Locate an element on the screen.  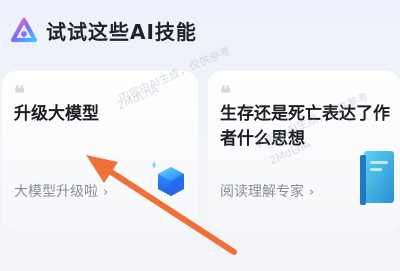
card-skill-link: 大模型升级啦 › is located at coordinates (61, 191).